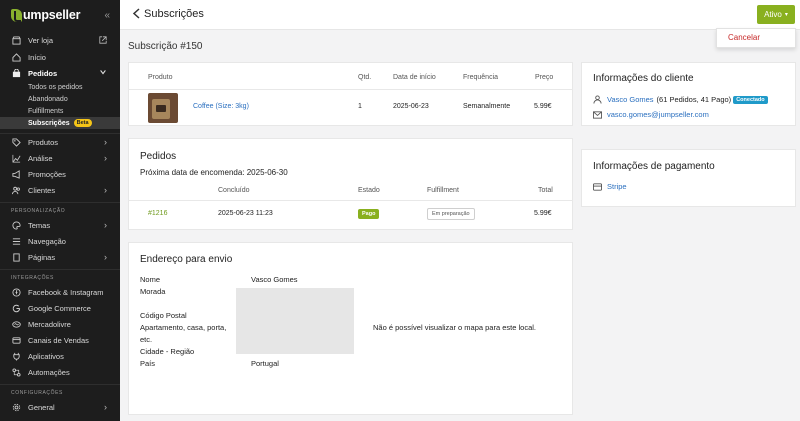 The width and height of the screenshot is (800, 421). Describe the element at coordinates (48, 99) in the screenshot. I see `sidebar-subitem-label: Abandonado` at that location.